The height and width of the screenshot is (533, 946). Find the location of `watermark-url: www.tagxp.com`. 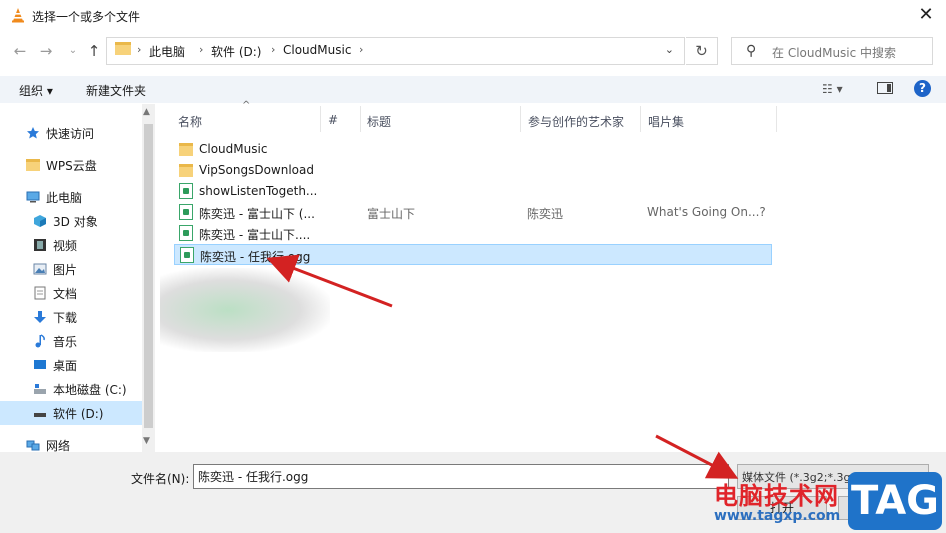

watermark-url: www.tagxp.com is located at coordinates (777, 516).